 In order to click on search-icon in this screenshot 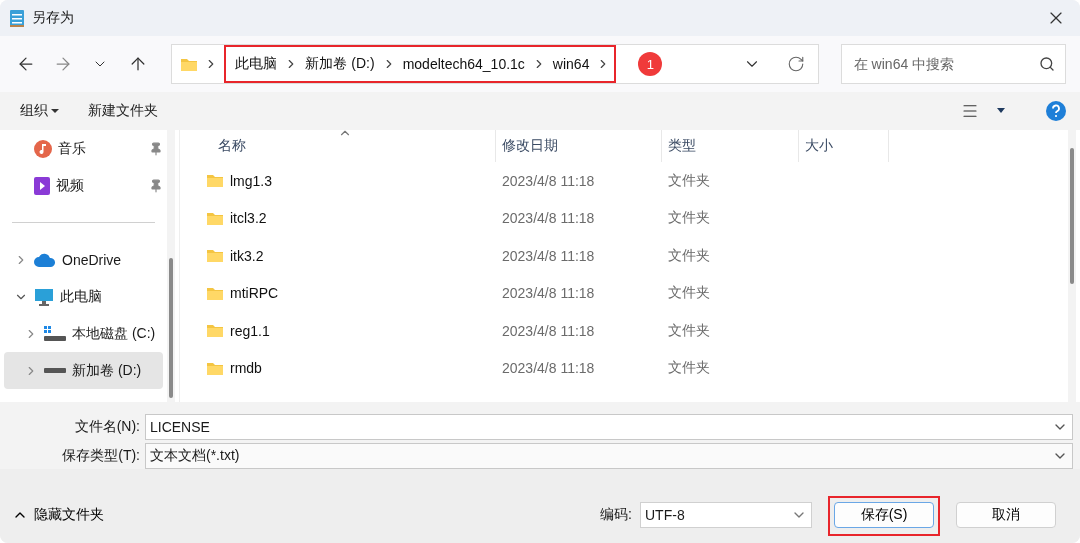, I will do `click(1047, 64)`.